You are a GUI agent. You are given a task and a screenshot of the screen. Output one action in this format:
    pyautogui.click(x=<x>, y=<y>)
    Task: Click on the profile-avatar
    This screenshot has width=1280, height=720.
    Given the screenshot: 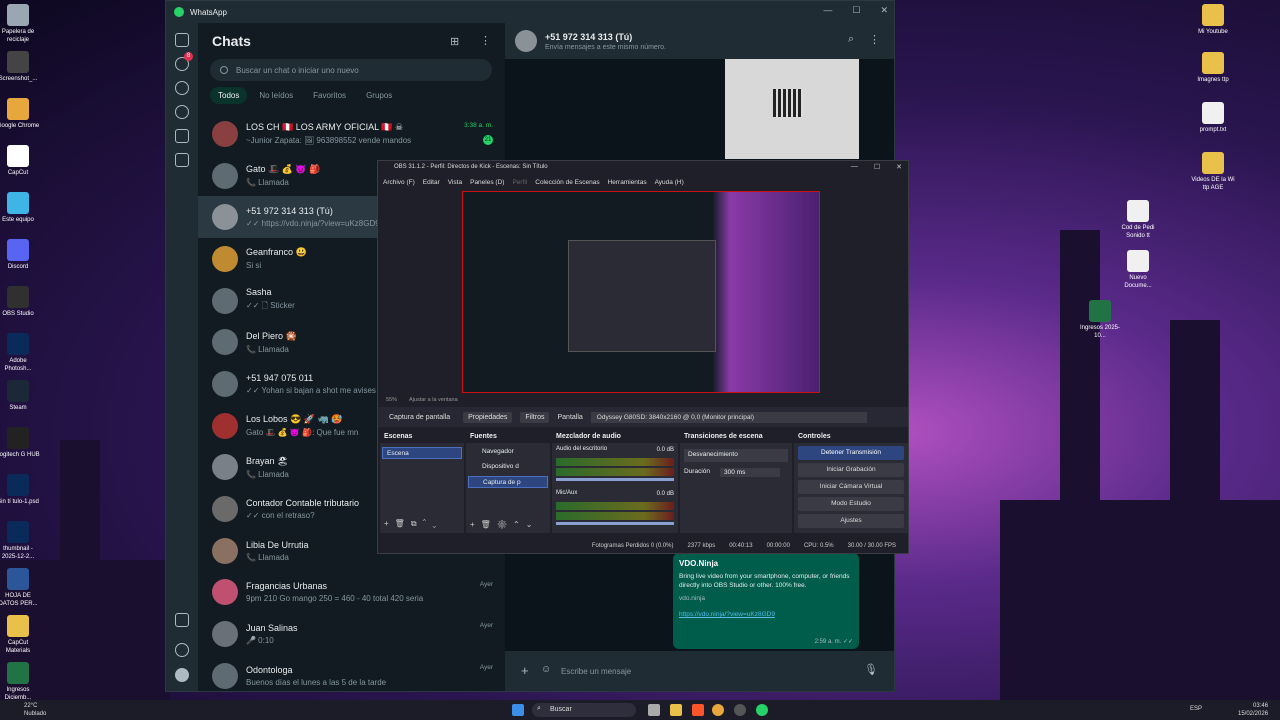 What is the action you would take?
    pyautogui.click(x=182, y=675)
    